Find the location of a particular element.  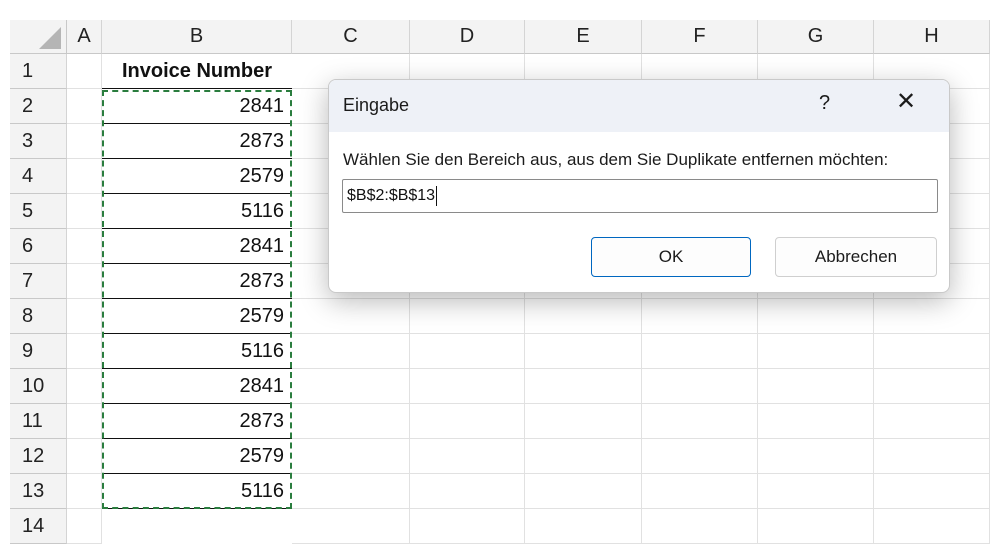

cell-b11: 2873 is located at coordinates (197, 421).